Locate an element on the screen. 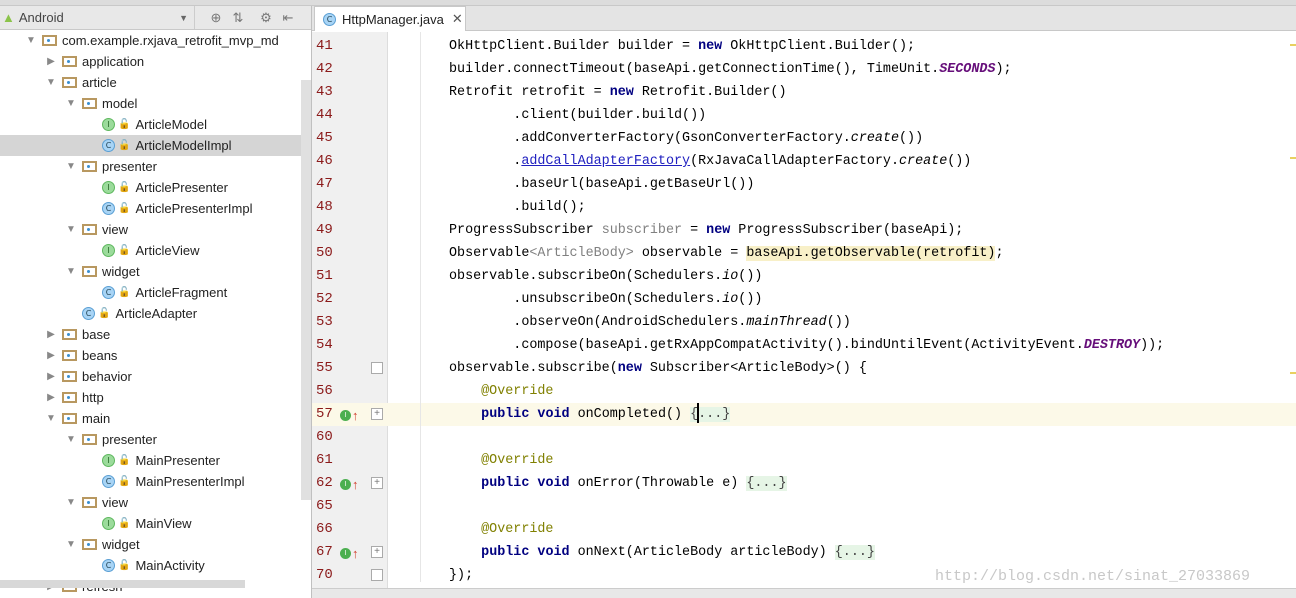 This screenshot has height=598, width=1296. tab-httpmanager: C HttpManager.java ✕ is located at coordinates (390, 18).